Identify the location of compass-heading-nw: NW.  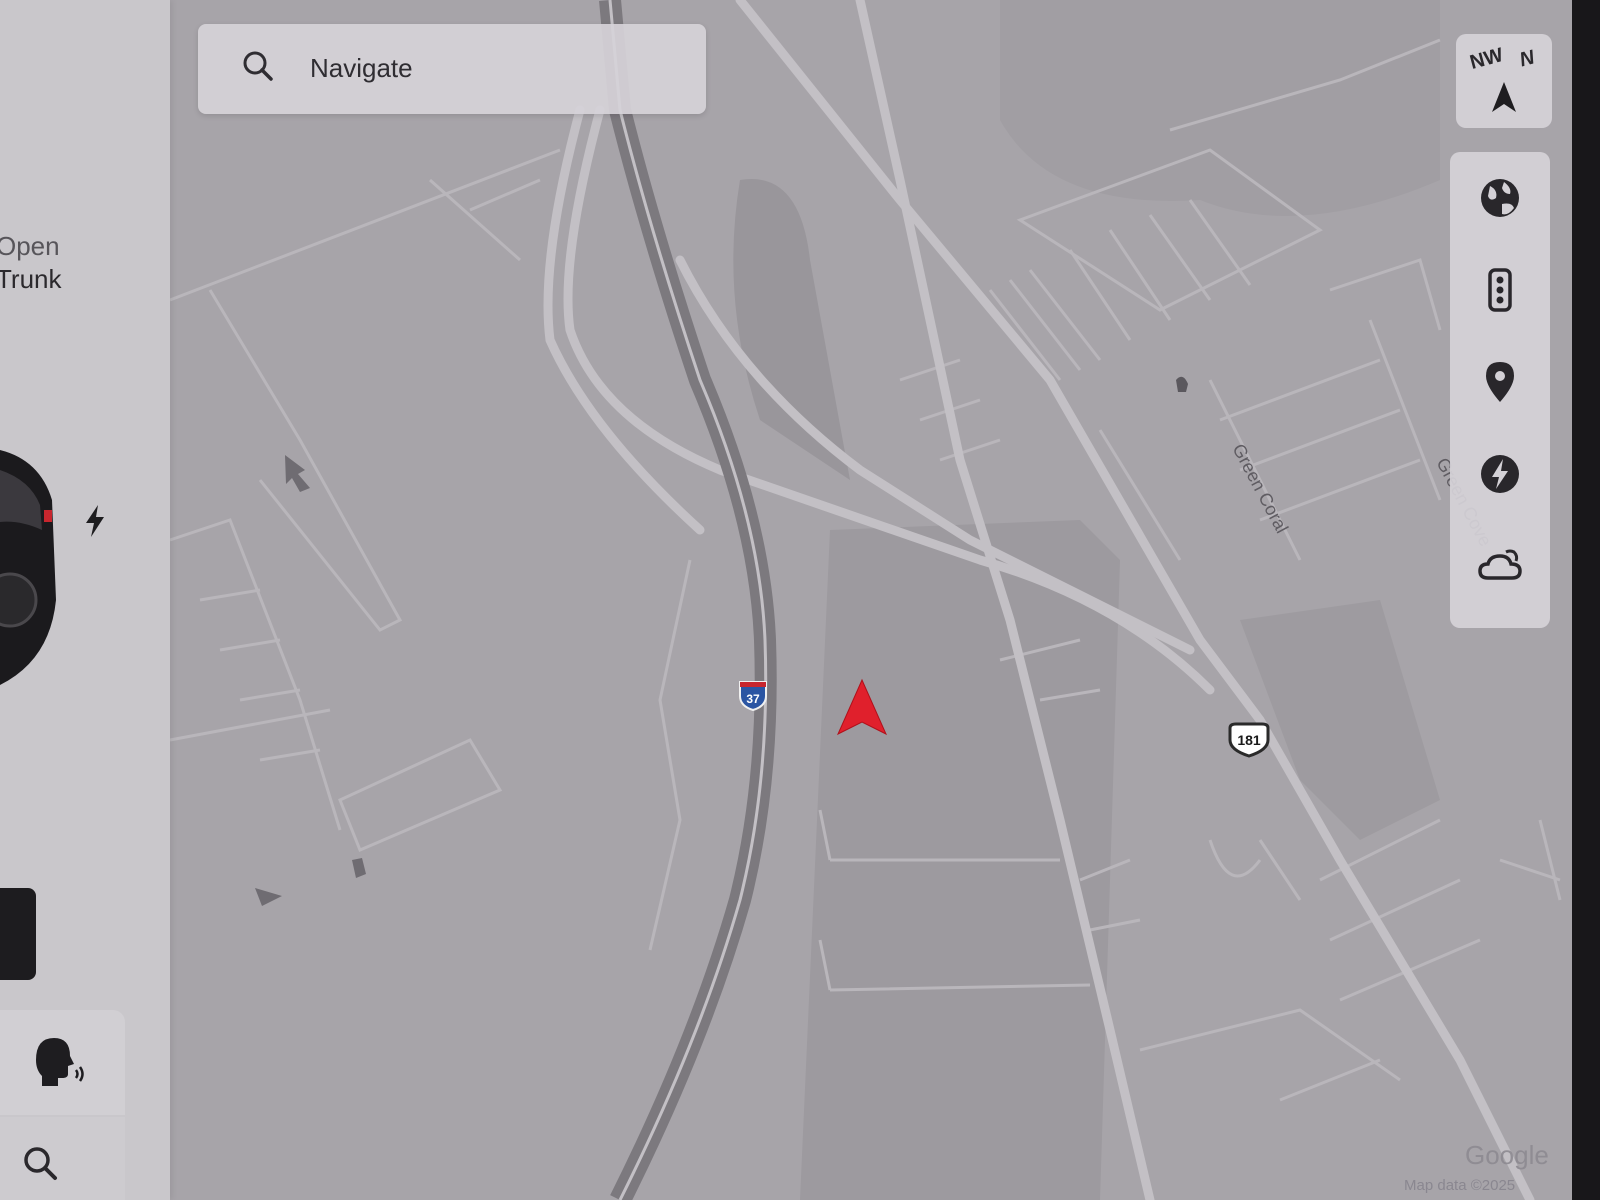
(1486, 59).